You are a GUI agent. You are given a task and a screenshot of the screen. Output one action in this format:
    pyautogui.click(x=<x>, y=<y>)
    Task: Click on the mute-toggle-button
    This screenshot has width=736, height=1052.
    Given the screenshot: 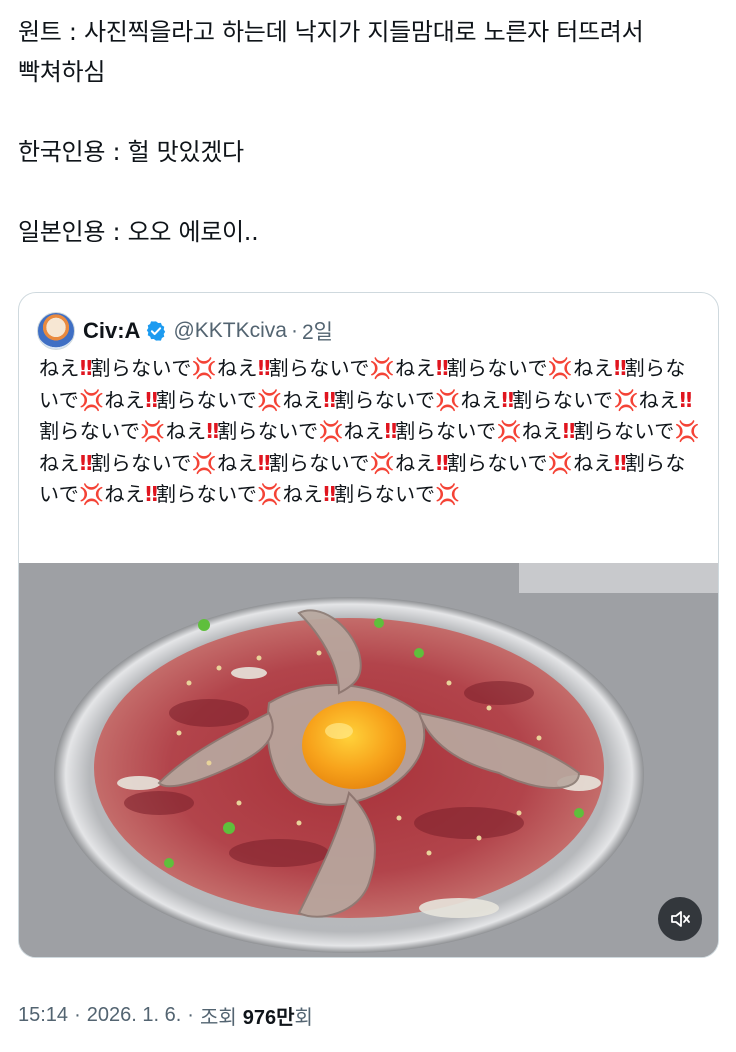 What is the action you would take?
    pyautogui.click(x=680, y=919)
    